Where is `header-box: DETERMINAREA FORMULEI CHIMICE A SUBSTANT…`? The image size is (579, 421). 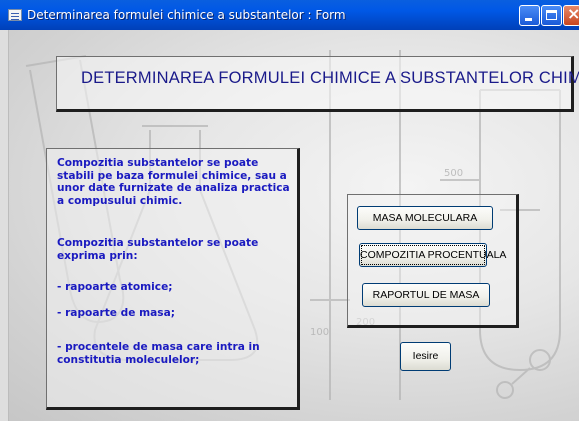
header-box: DETERMINAREA FORMULEI CHIMICE A SUBSTANT… is located at coordinates (317, 84).